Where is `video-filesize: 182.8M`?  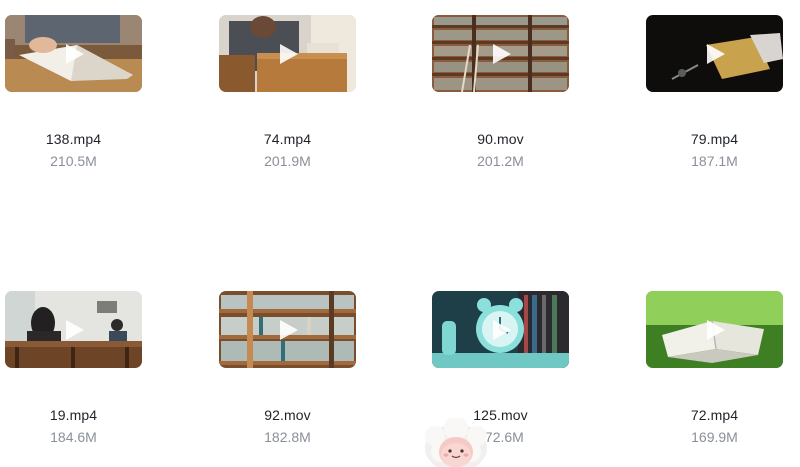
video-filesize: 182.8M is located at coordinates (287, 437).